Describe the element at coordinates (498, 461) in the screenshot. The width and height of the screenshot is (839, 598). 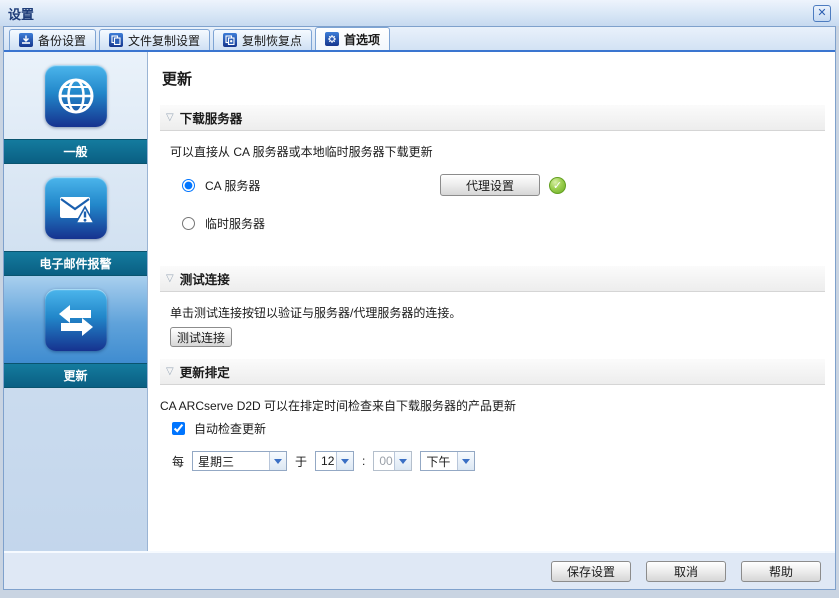
I see `schedule-row: 每 星期三 于 12 : 00 下午` at that location.